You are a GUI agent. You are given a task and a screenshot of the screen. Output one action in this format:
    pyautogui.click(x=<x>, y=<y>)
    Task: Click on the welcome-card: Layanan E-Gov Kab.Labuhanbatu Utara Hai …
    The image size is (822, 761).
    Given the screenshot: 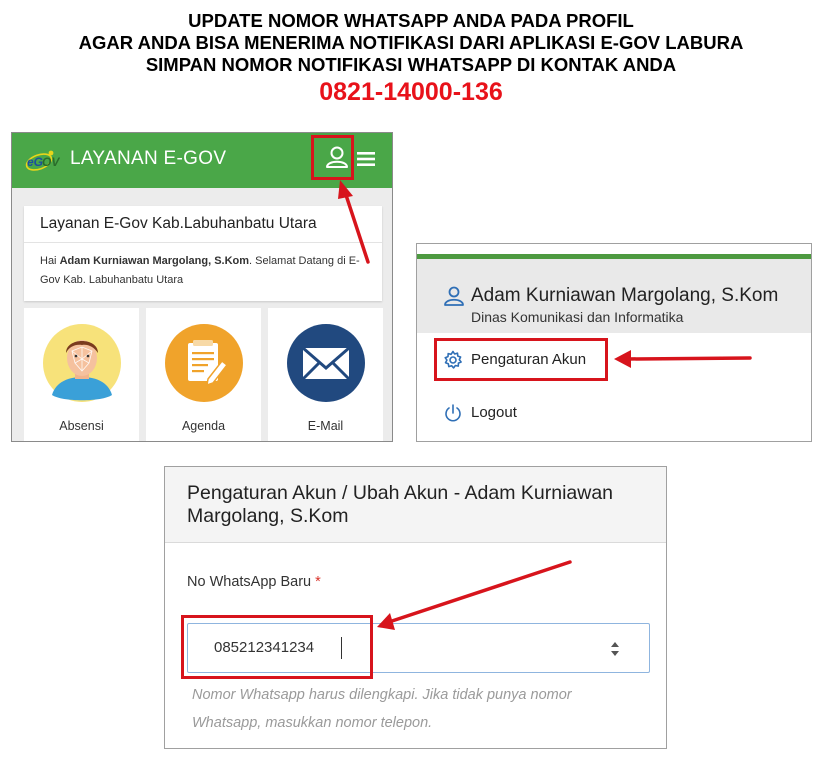 What is the action you would take?
    pyautogui.click(x=203, y=253)
    